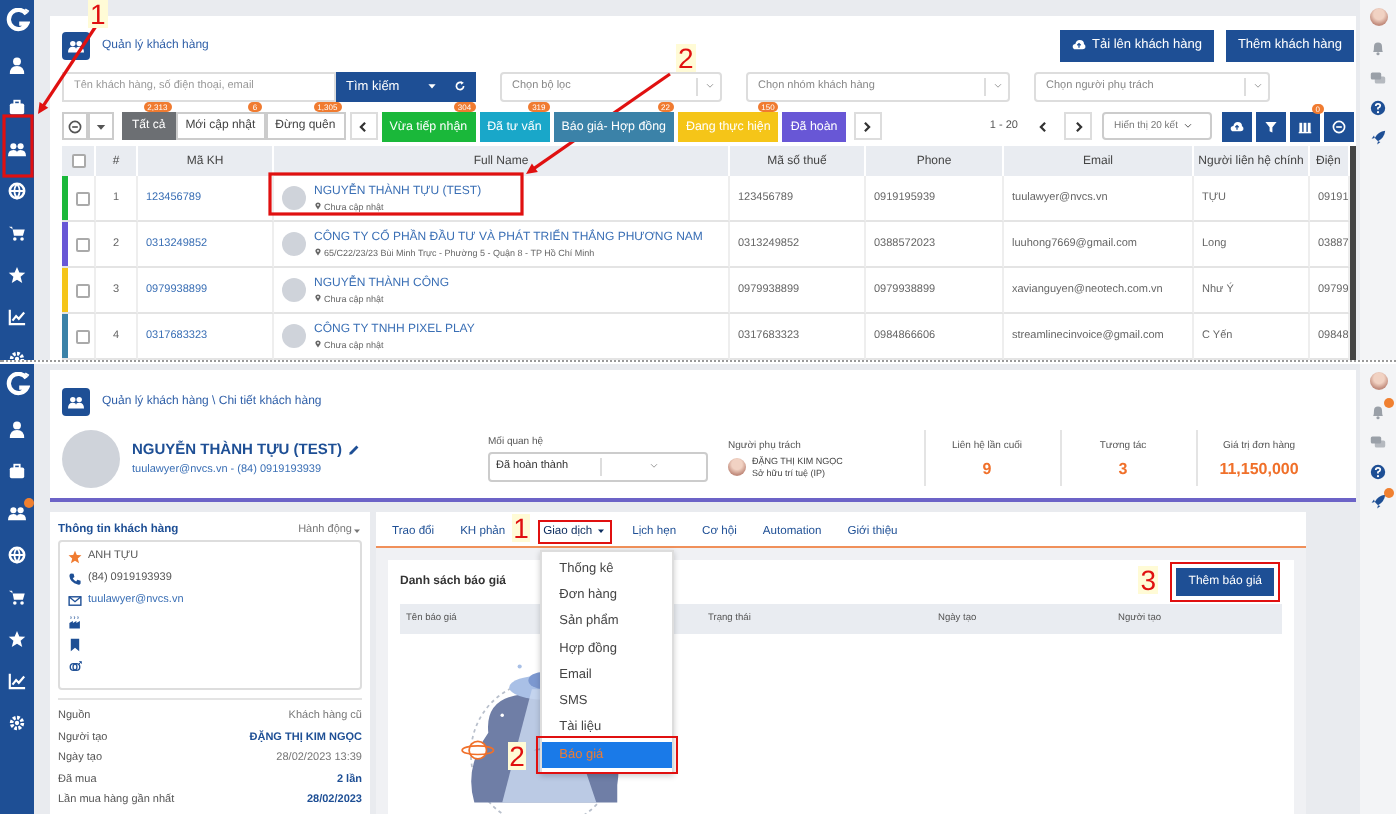 The image size is (1396, 814). What do you see at coordinates (78, 161) in the screenshot?
I see `select-all-checkbox` at bounding box center [78, 161].